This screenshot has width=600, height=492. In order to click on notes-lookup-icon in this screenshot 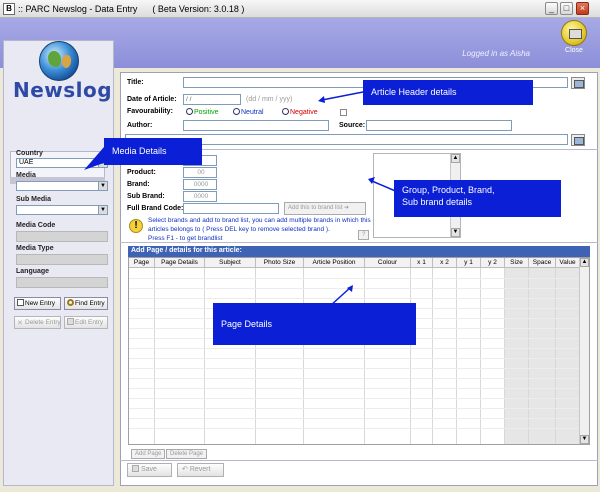, I will do `click(578, 140)`.